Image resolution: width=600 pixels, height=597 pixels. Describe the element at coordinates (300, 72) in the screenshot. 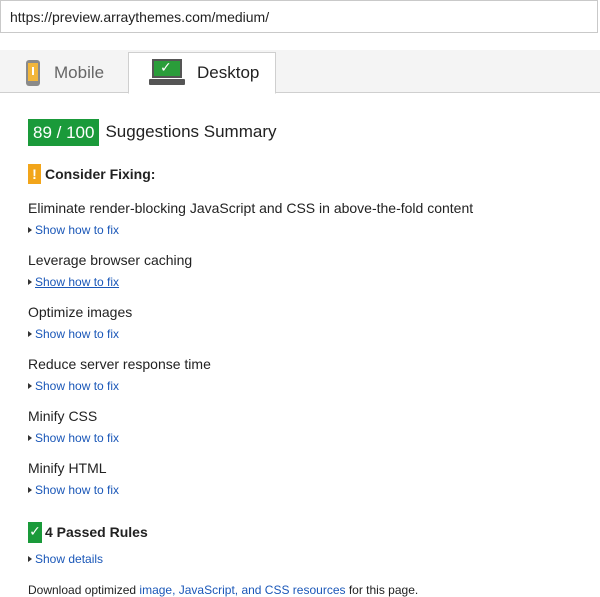

I see `tab-bar: Mobile ✓ Desktop` at that location.